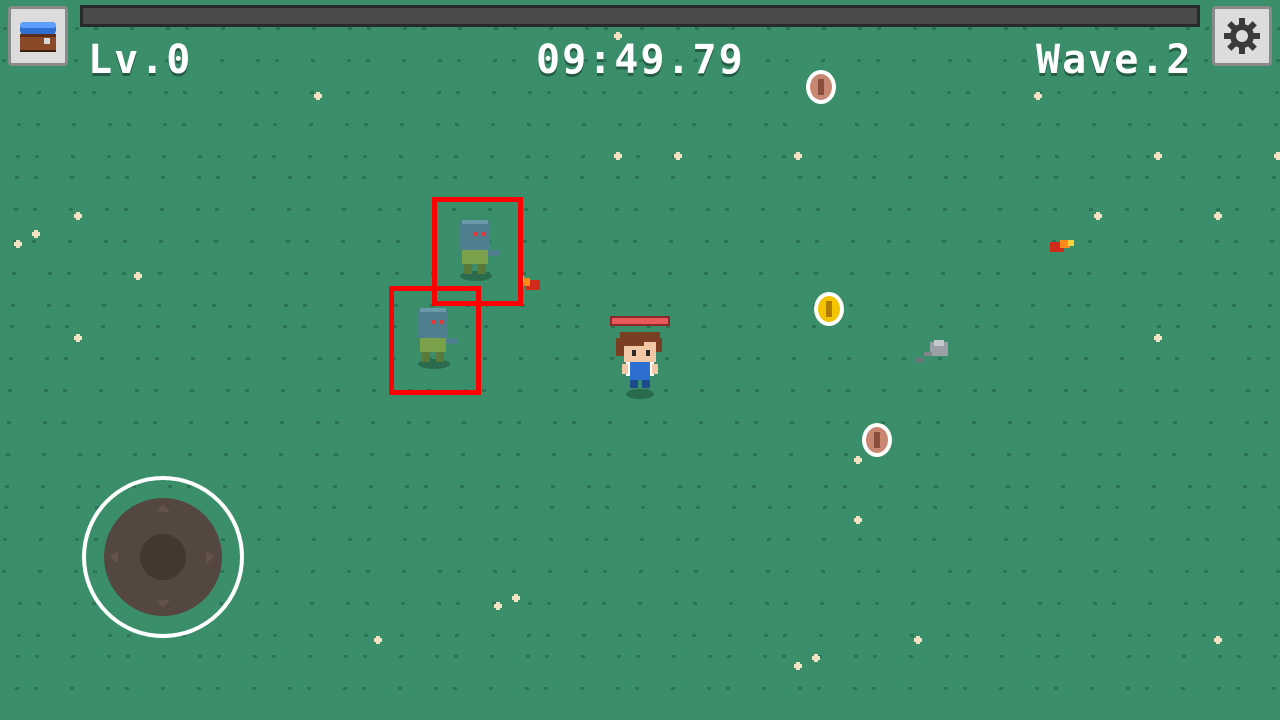 The width and height of the screenshot is (1280, 720). I want to click on chest-button, so click(38, 36).